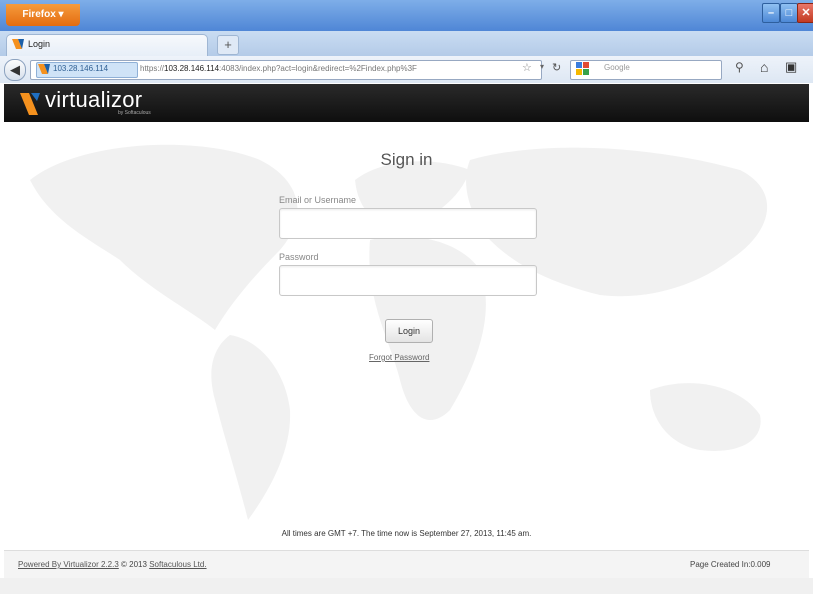 The image size is (813, 594). What do you see at coordinates (739, 67) in the screenshot?
I see `magnifier-icon: ⚲` at bounding box center [739, 67].